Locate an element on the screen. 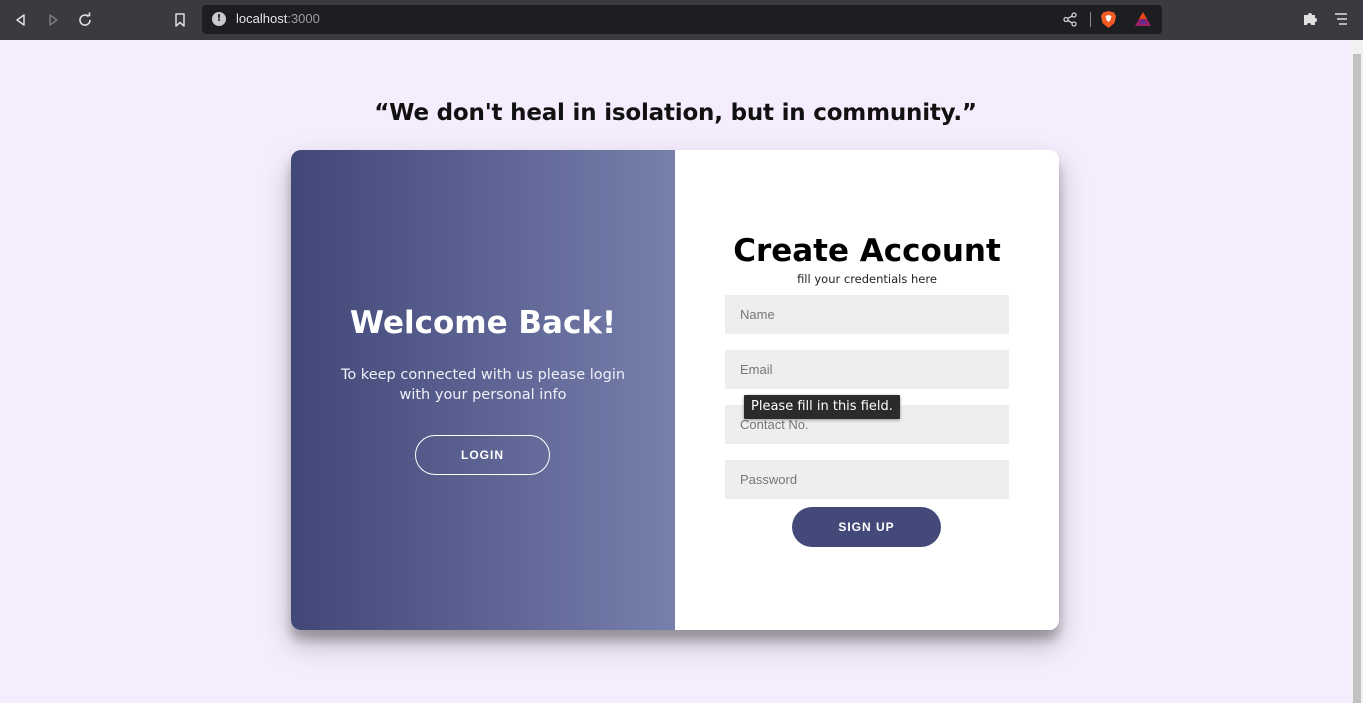  url-text: localhost:3000 is located at coordinates (278, 18).